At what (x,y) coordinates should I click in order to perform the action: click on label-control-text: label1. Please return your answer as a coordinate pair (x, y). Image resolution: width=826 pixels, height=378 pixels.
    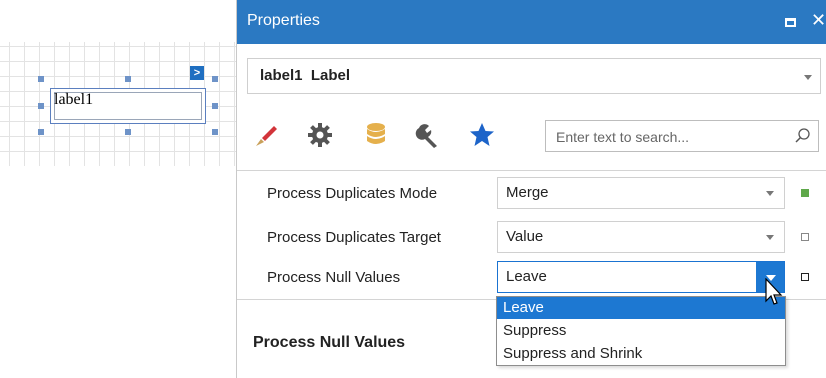
    Looking at the image, I should click on (74, 99).